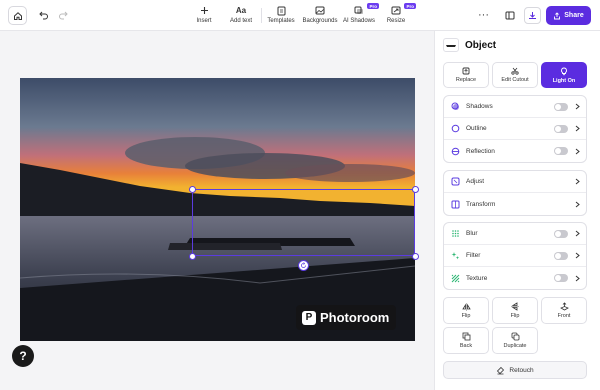  Describe the element at coordinates (466, 75) in the screenshot. I see `replace-button: Replace` at that location.